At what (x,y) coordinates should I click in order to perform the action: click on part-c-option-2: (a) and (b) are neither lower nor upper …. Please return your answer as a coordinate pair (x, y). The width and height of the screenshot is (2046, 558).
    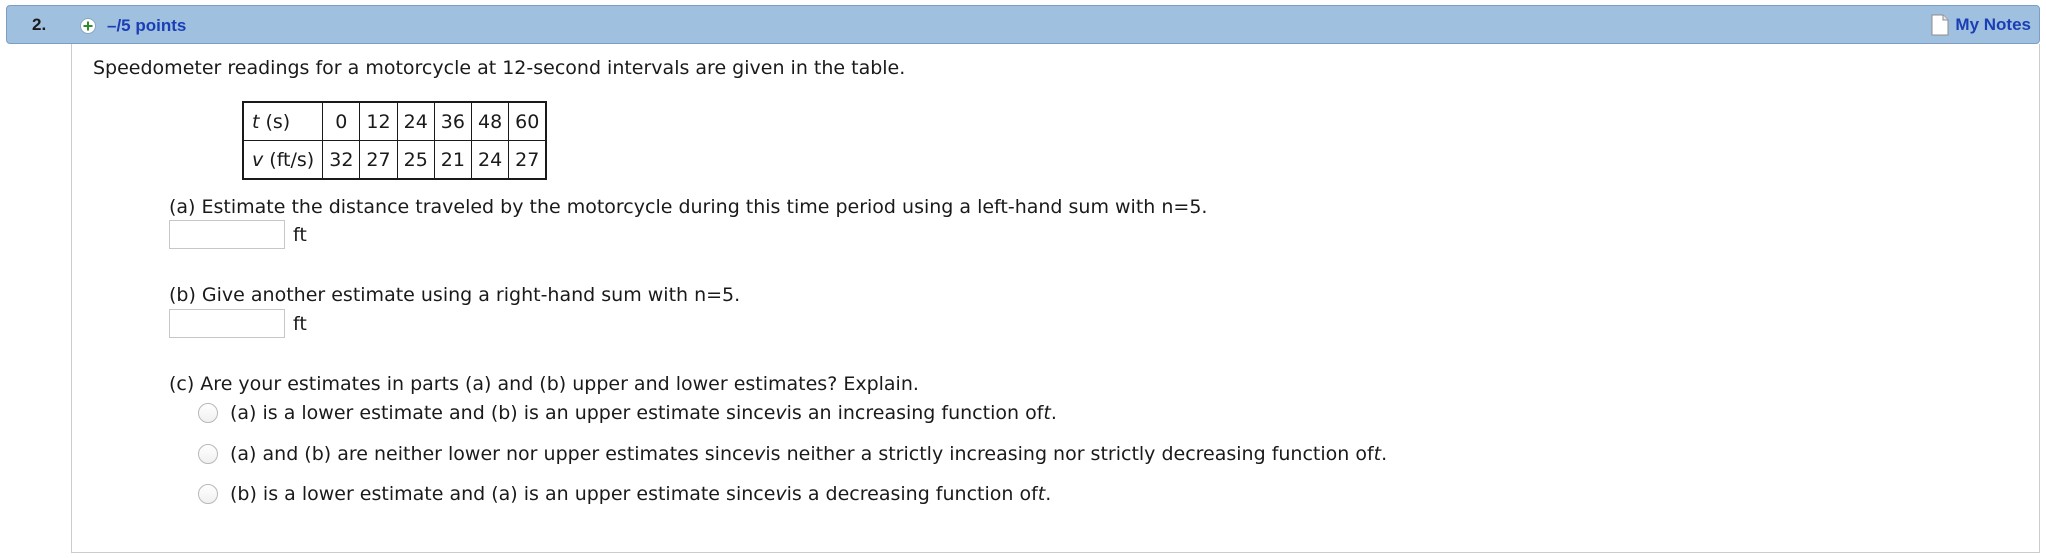
    Looking at the image, I should click on (792, 454).